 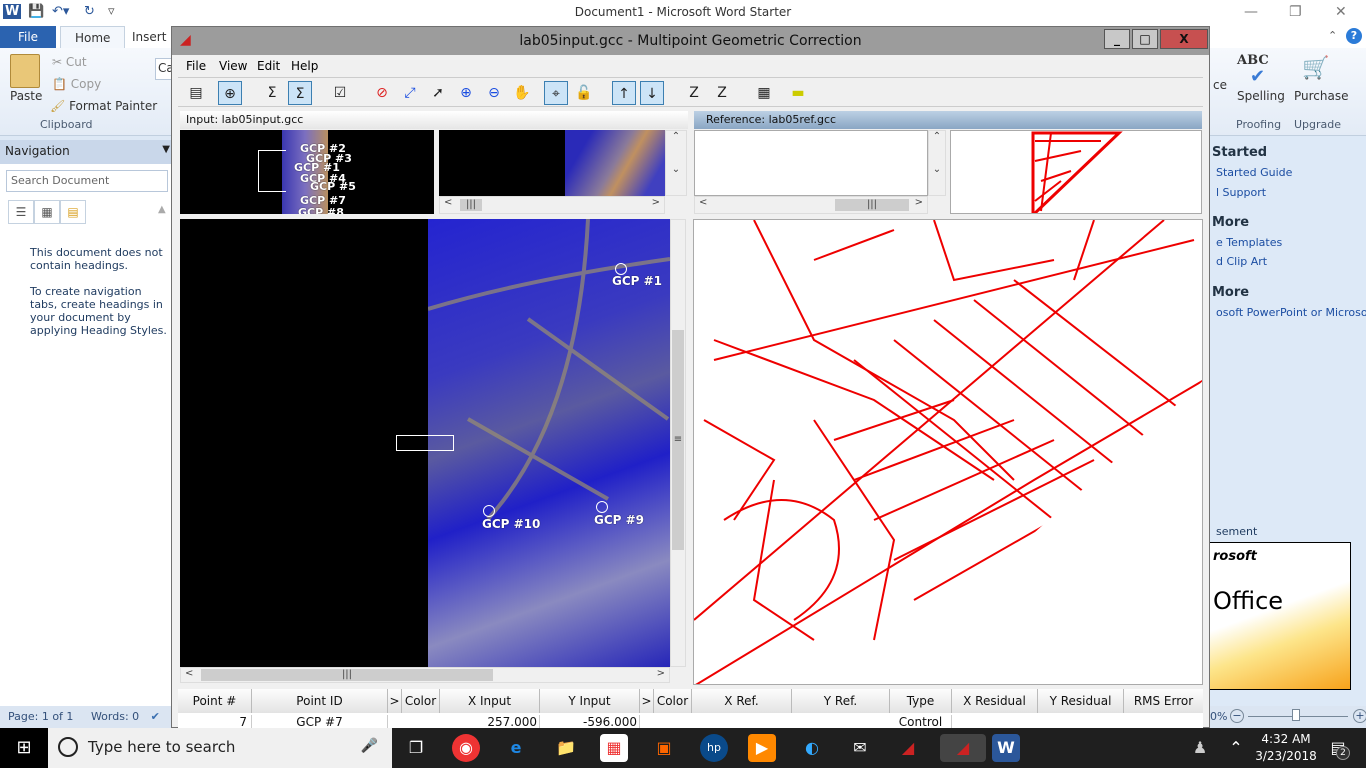 I want to click on chrome-icon: ◉, so click(x=466, y=748).